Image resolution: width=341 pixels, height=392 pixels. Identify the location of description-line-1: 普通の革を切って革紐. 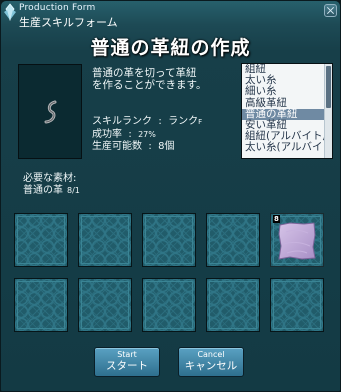
(144, 73).